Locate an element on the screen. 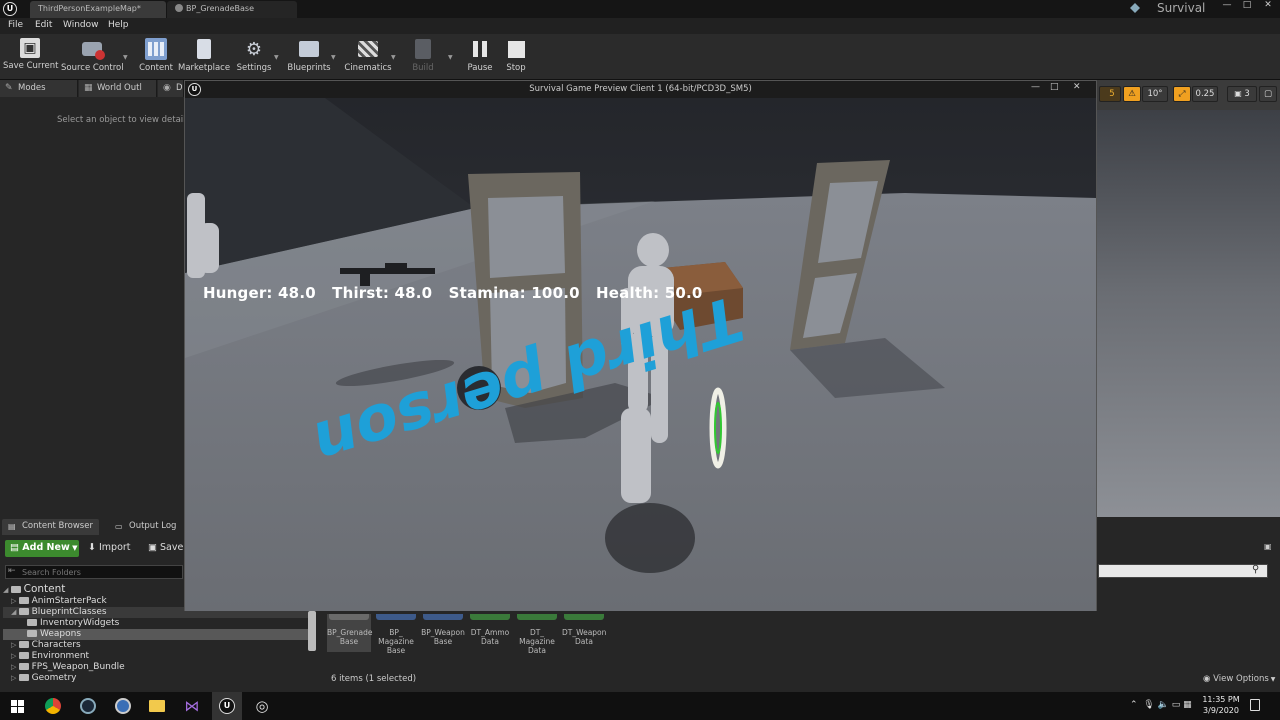  folder-label: FPS_Weapon_Bundle is located at coordinates (78, 667).